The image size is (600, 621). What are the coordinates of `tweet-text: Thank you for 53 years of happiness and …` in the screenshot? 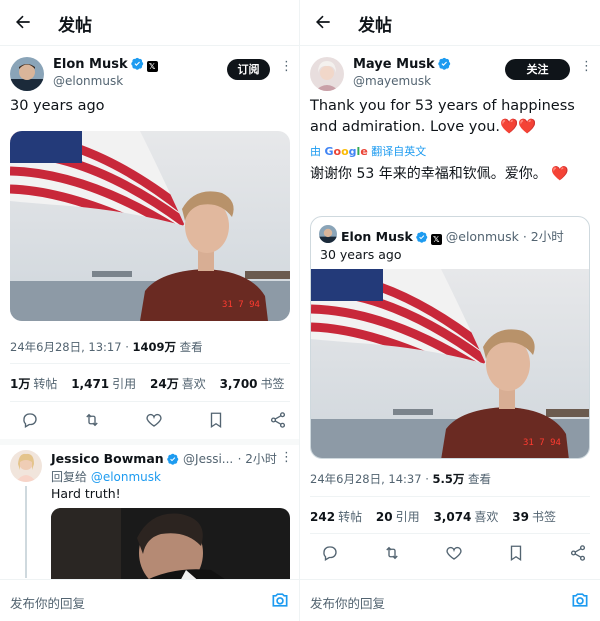 It's located at (442, 116).